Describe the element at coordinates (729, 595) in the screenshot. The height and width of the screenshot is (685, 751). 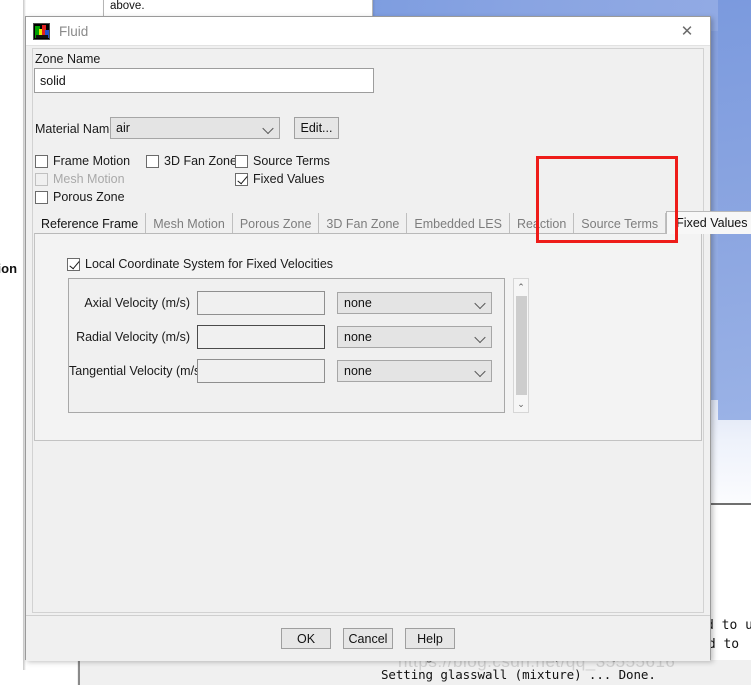
I see `background-right-white-panel` at that location.